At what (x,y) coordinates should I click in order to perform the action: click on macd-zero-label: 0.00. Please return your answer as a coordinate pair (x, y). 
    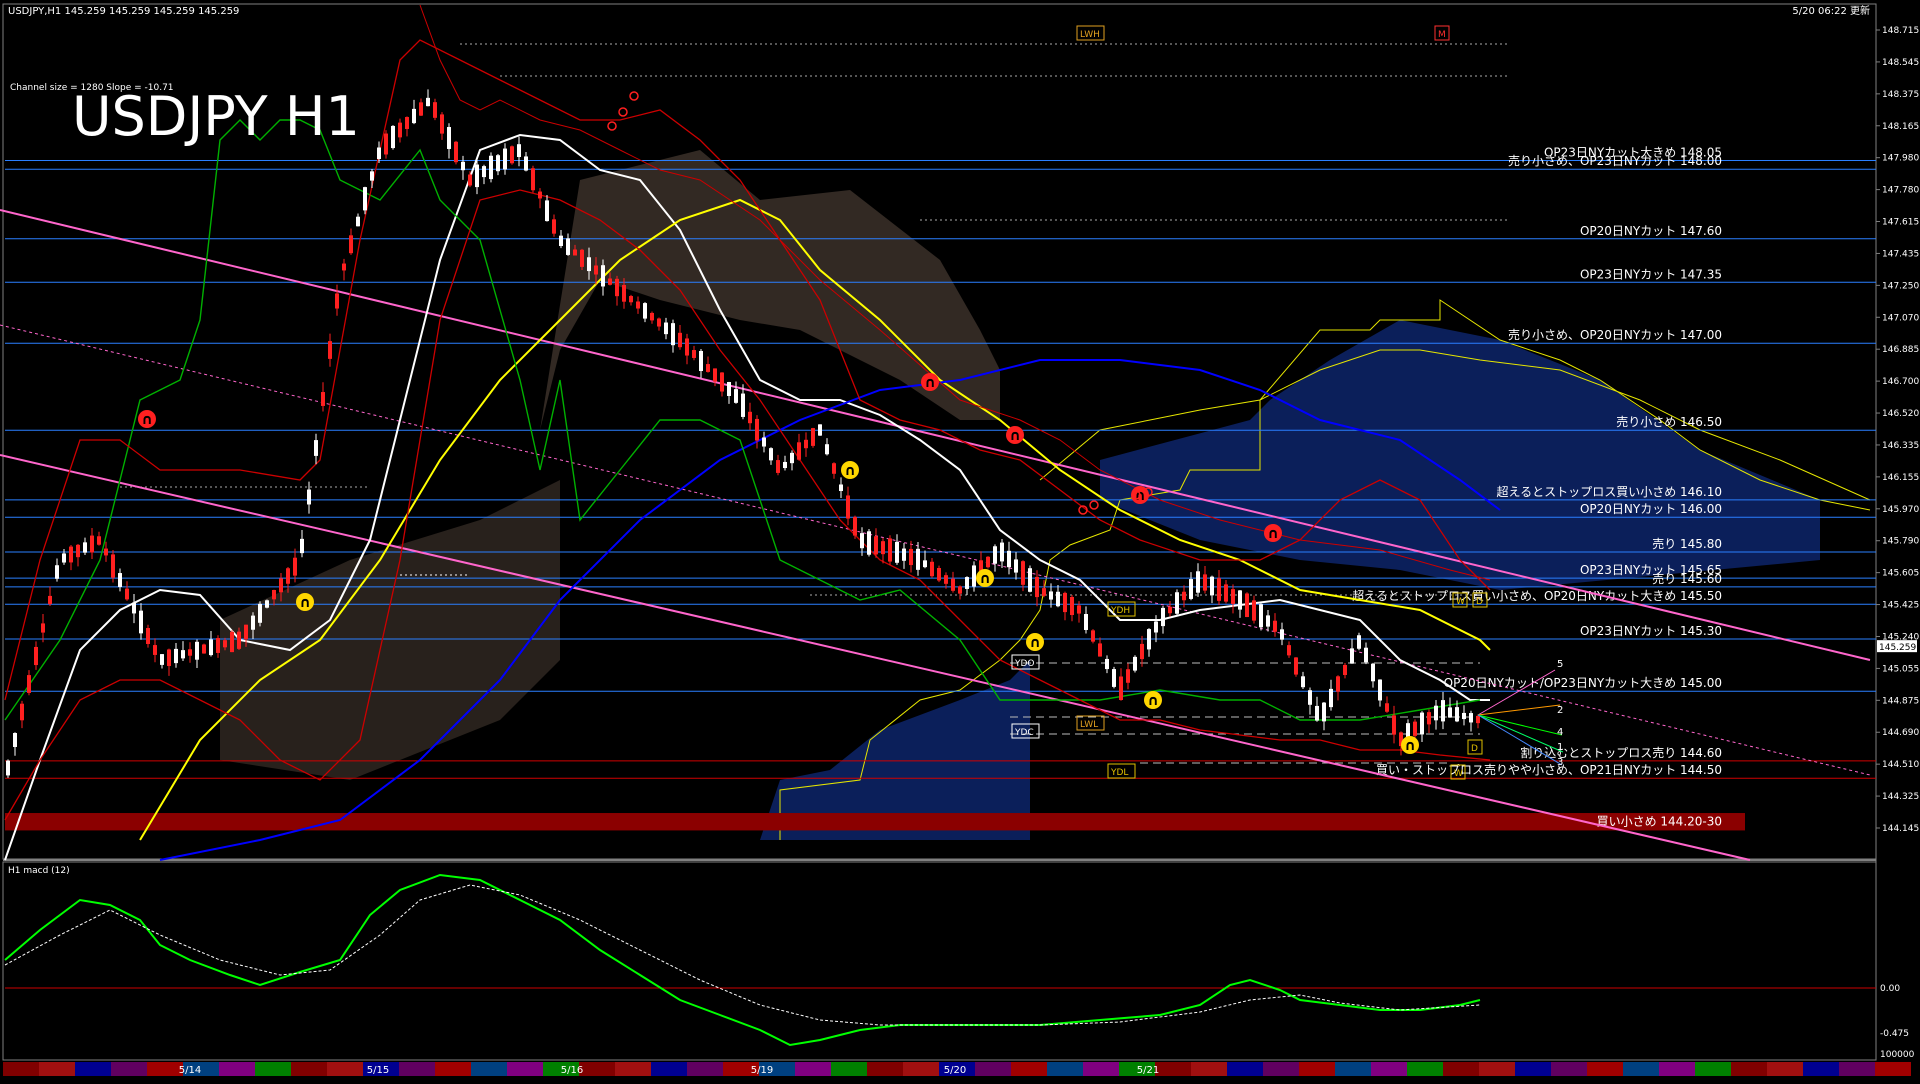
    Looking at the image, I should click on (1890, 989).